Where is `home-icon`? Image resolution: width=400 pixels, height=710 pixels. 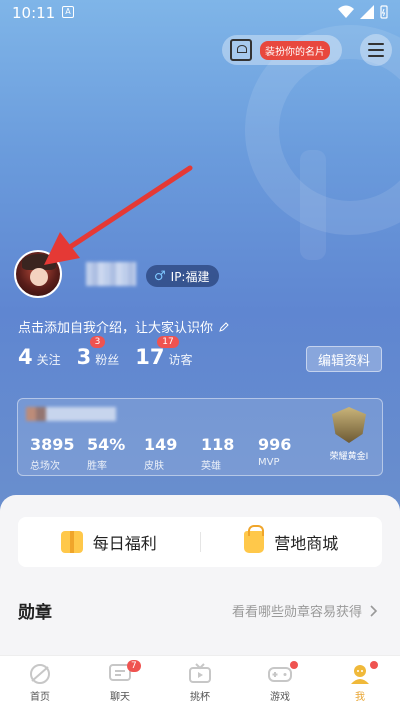
home-icon is located at coordinates (40, 674).